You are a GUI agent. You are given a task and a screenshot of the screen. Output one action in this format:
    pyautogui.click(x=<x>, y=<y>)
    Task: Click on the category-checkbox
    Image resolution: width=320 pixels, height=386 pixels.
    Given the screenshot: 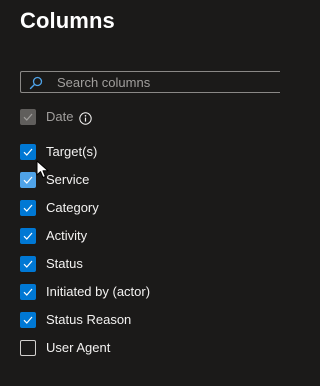 What is the action you would take?
    pyautogui.click(x=28, y=208)
    